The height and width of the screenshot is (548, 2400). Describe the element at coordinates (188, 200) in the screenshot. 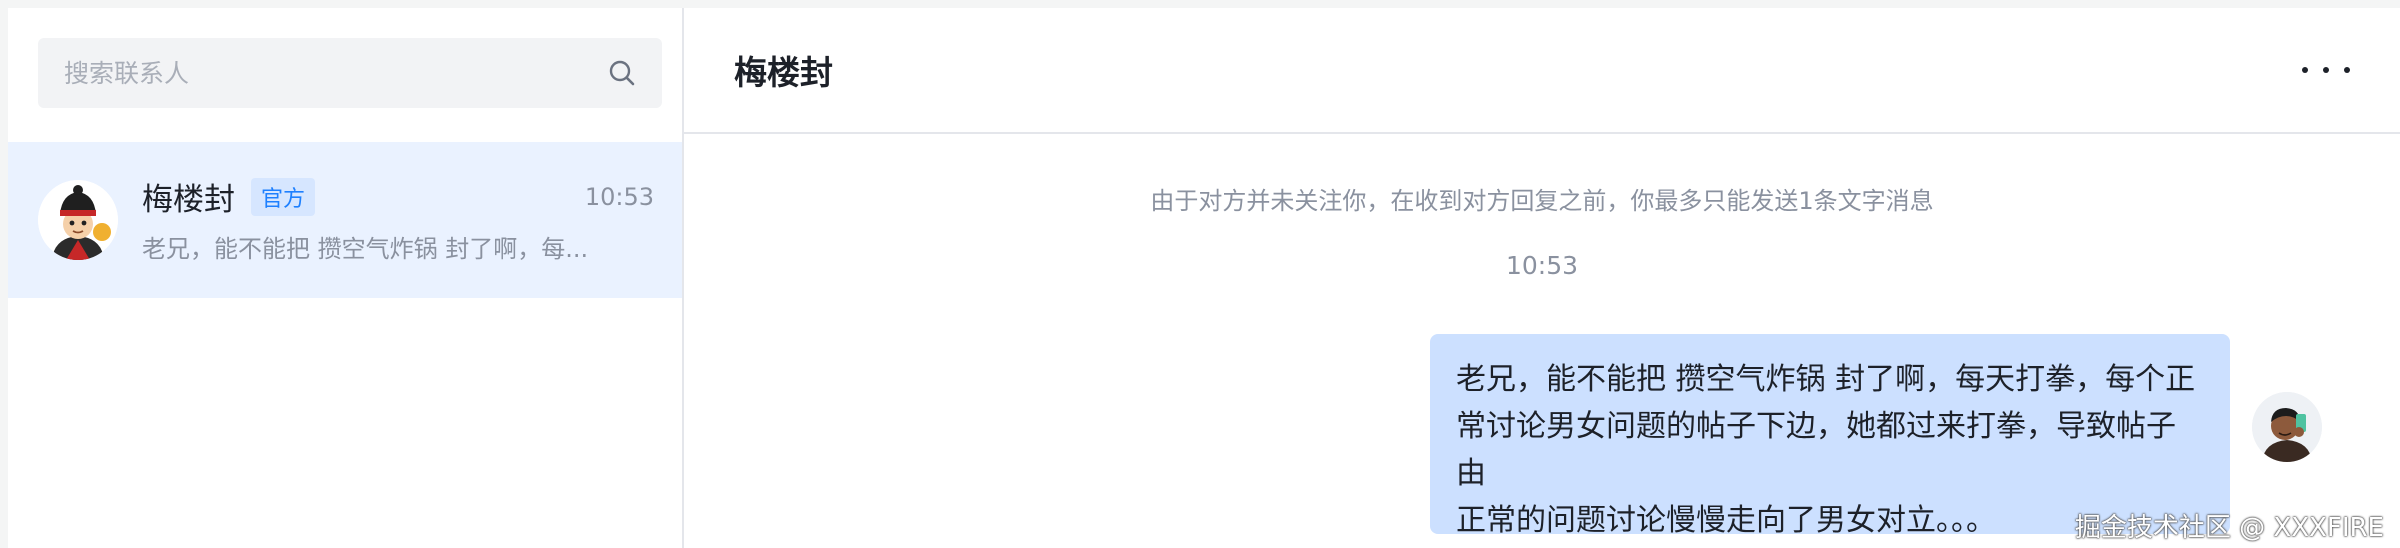

I see `contact-name: 梅楼封` at that location.